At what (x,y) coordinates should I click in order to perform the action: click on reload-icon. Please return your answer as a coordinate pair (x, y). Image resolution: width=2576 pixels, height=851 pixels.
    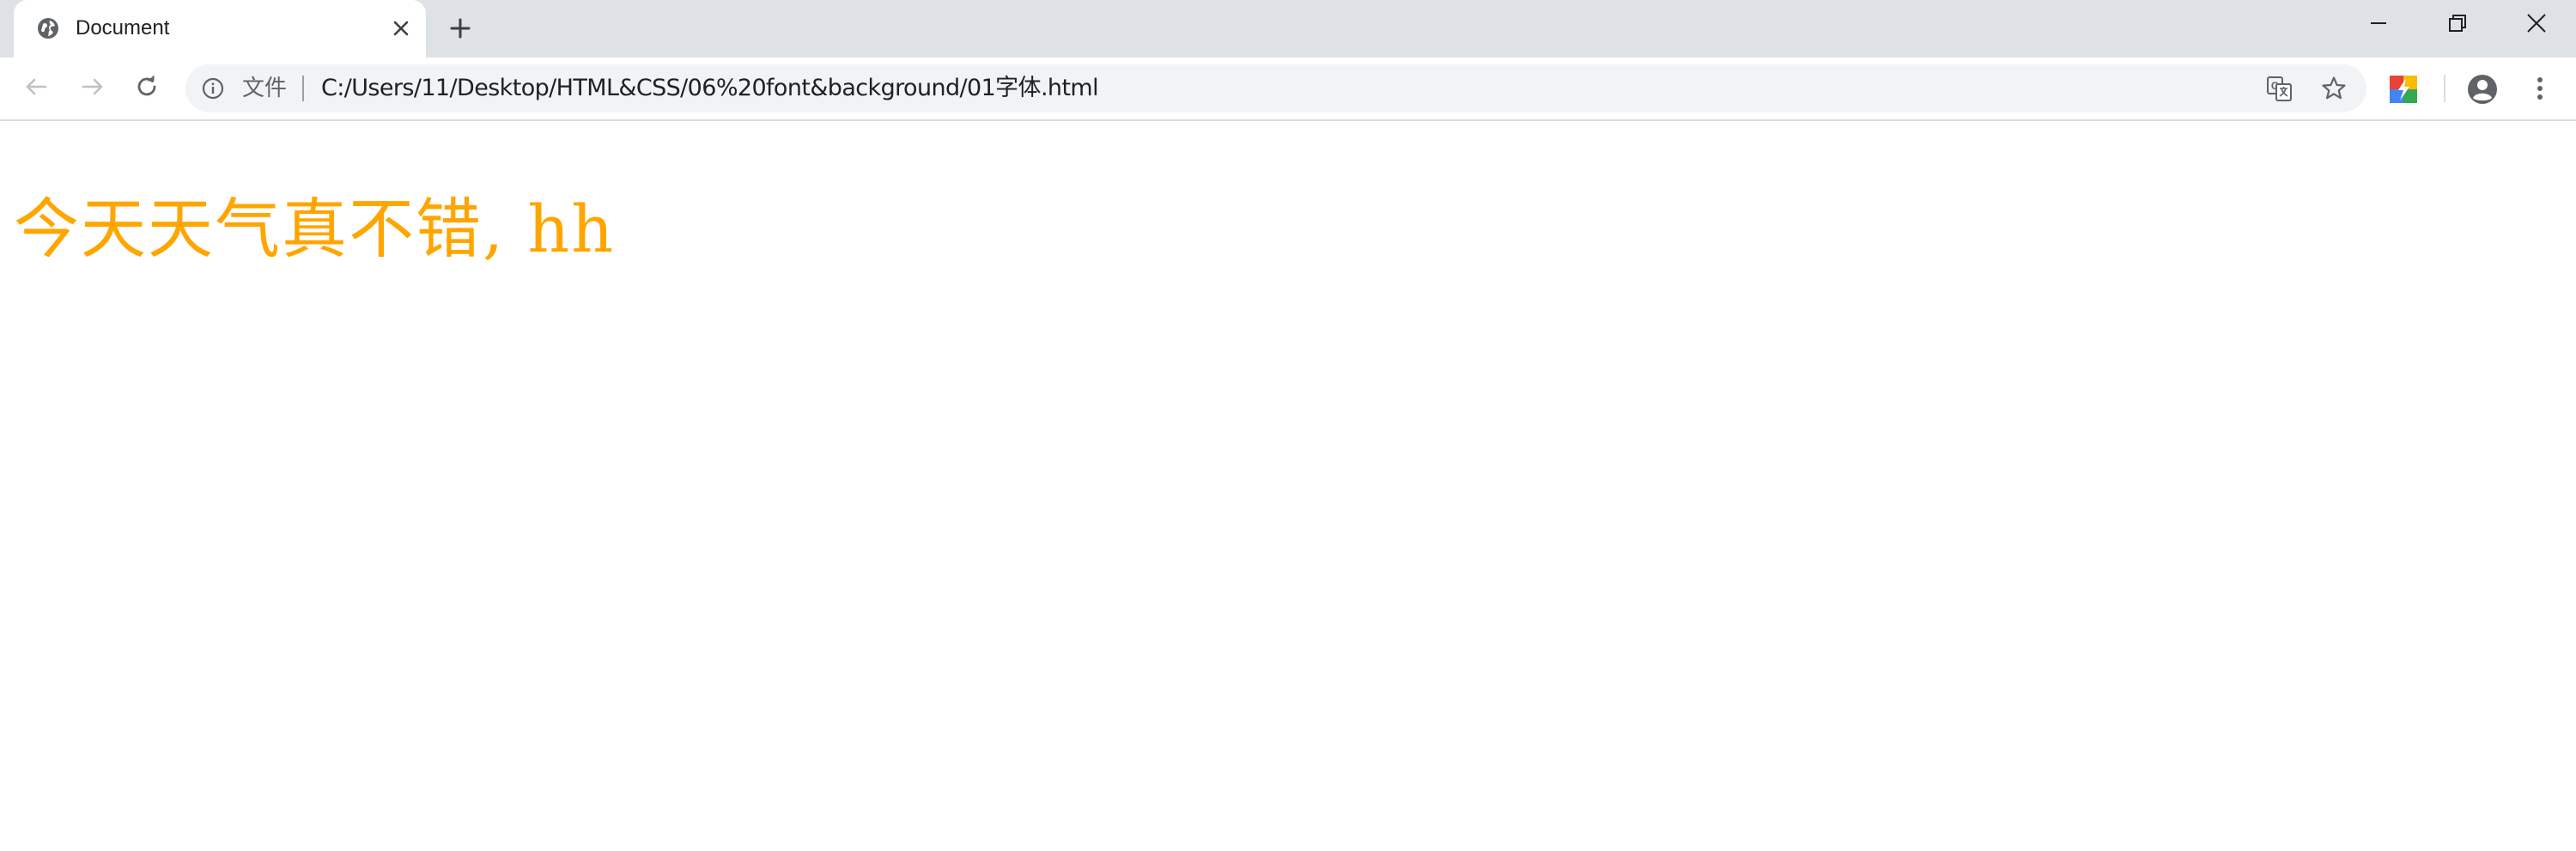
    Looking at the image, I should click on (147, 89).